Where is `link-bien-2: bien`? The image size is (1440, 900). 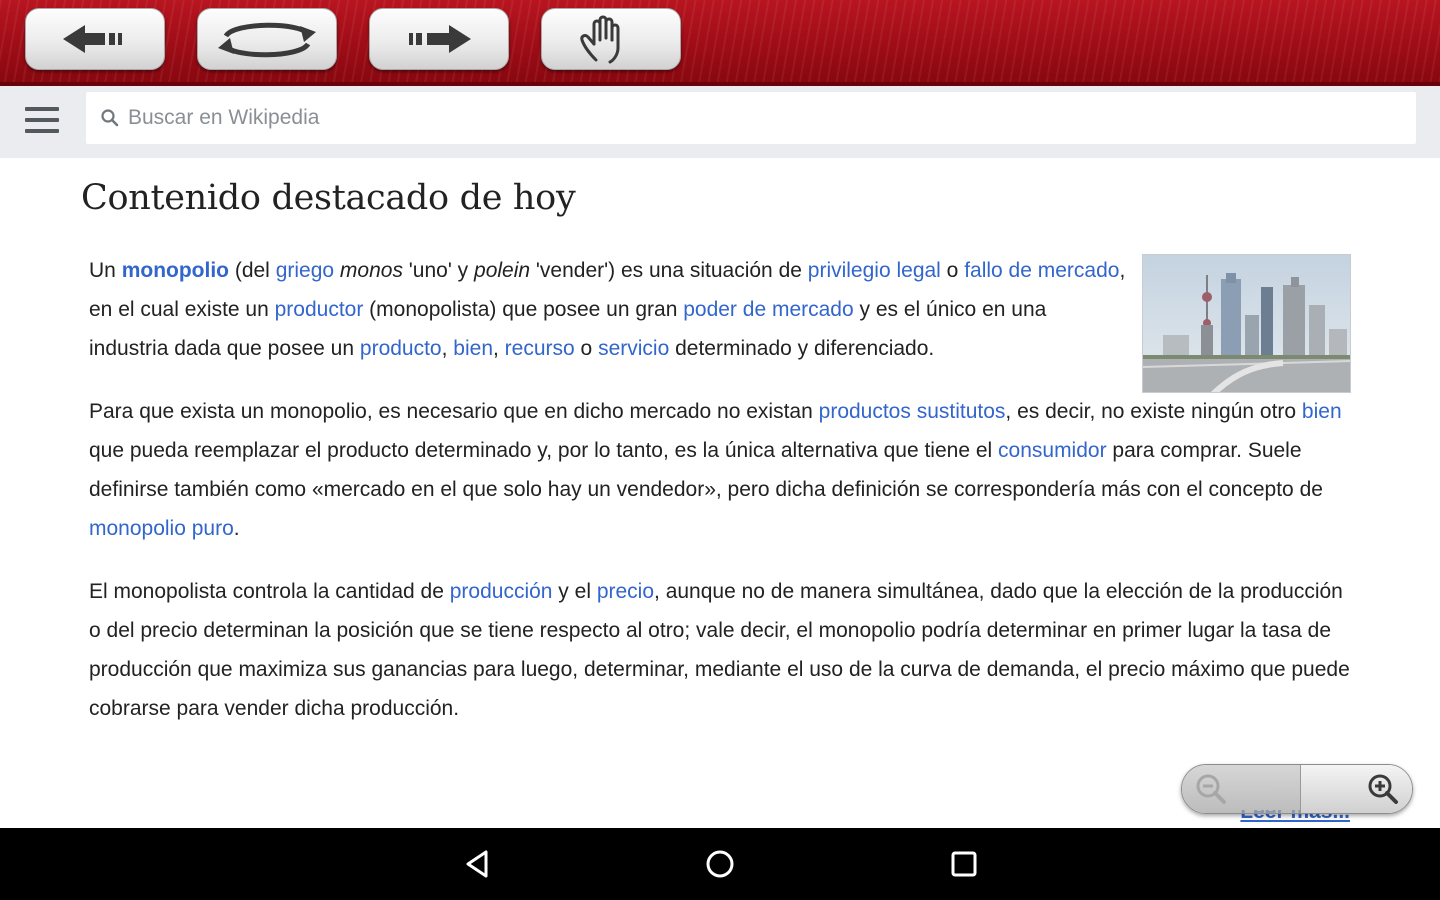 link-bien-2: bien is located at coordinates (1322, 411).